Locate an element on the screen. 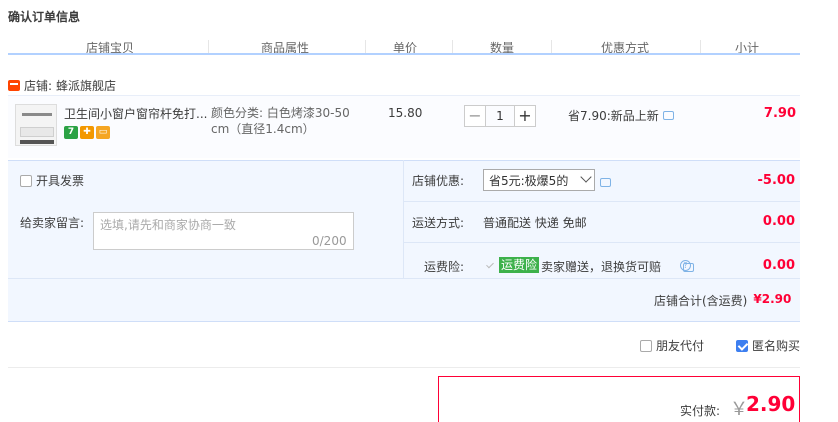  shop-name-link: 蜂派旗舰店 is located at coordinates (86, 85).